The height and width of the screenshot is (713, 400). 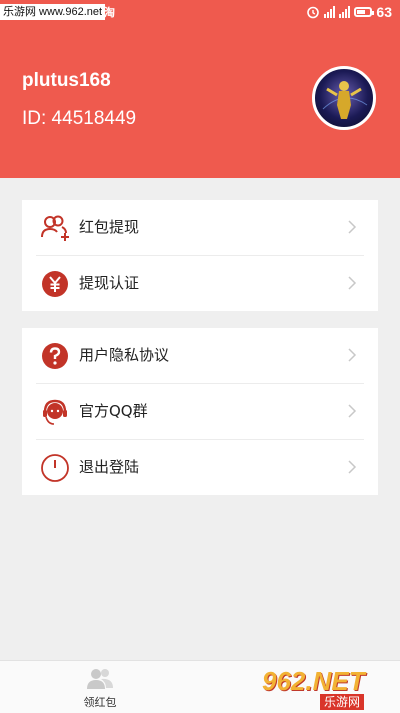 I want to click on avatar, so click(x=344, y=98).